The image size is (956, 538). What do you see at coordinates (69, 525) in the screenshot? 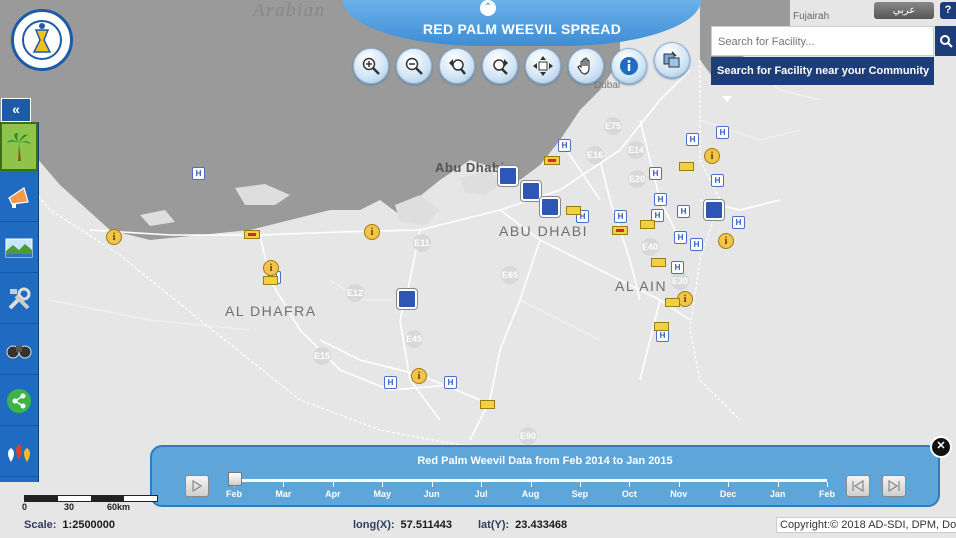
I see `map-scale: Scale: 1:2500000` at bounding box center [69, 525].